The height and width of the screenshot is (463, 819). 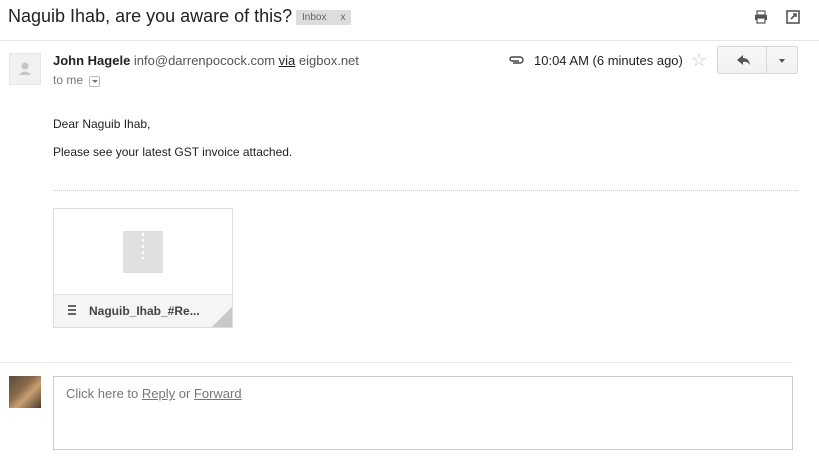 What do you see at coordinates (342, 17) in the screenshot?
I see `remove-label-button: x` at bounding box center [342, 17].